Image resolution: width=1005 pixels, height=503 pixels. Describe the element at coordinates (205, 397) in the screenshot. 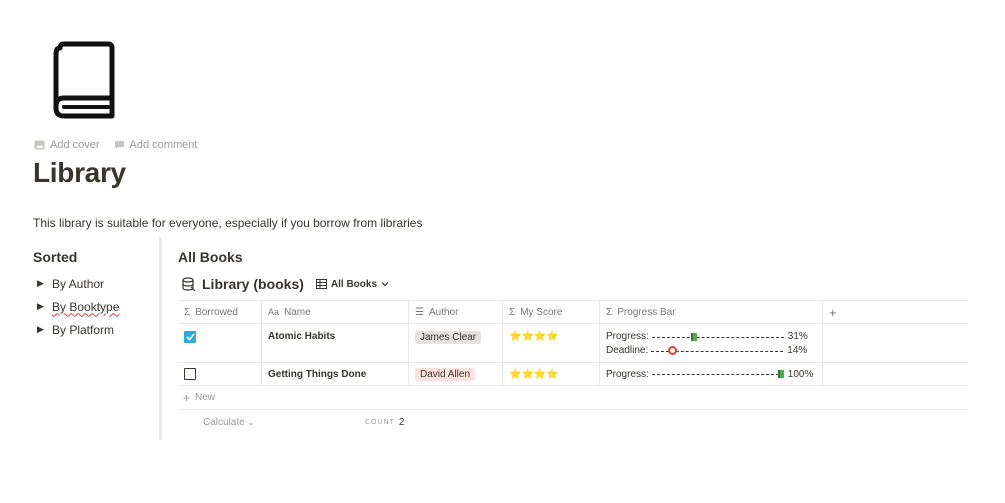

I see `new-label: New` at that location.